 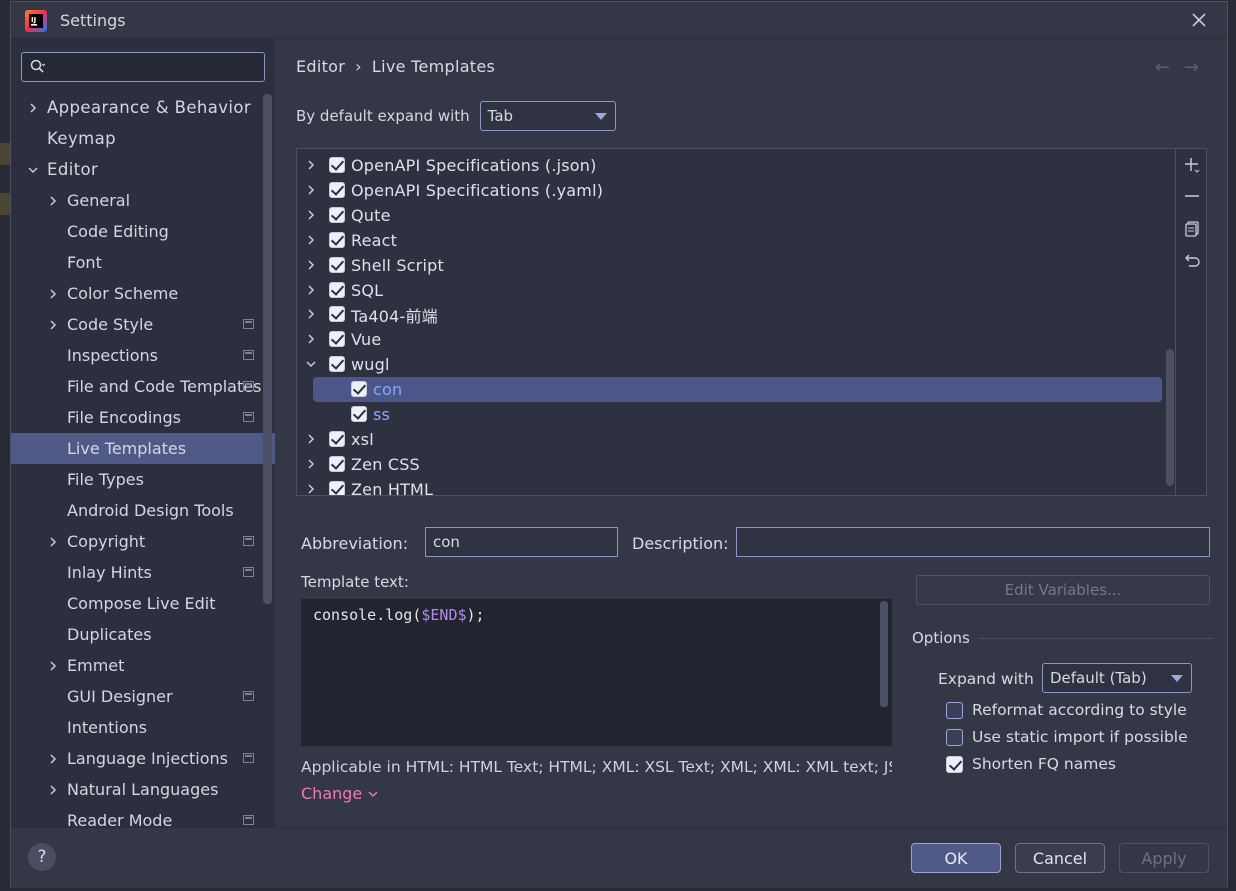 What do you see at coordinates (143, 231) in the screenshot?
I see `sidebar-item: Code Editing` at bounding box center [143, 231].